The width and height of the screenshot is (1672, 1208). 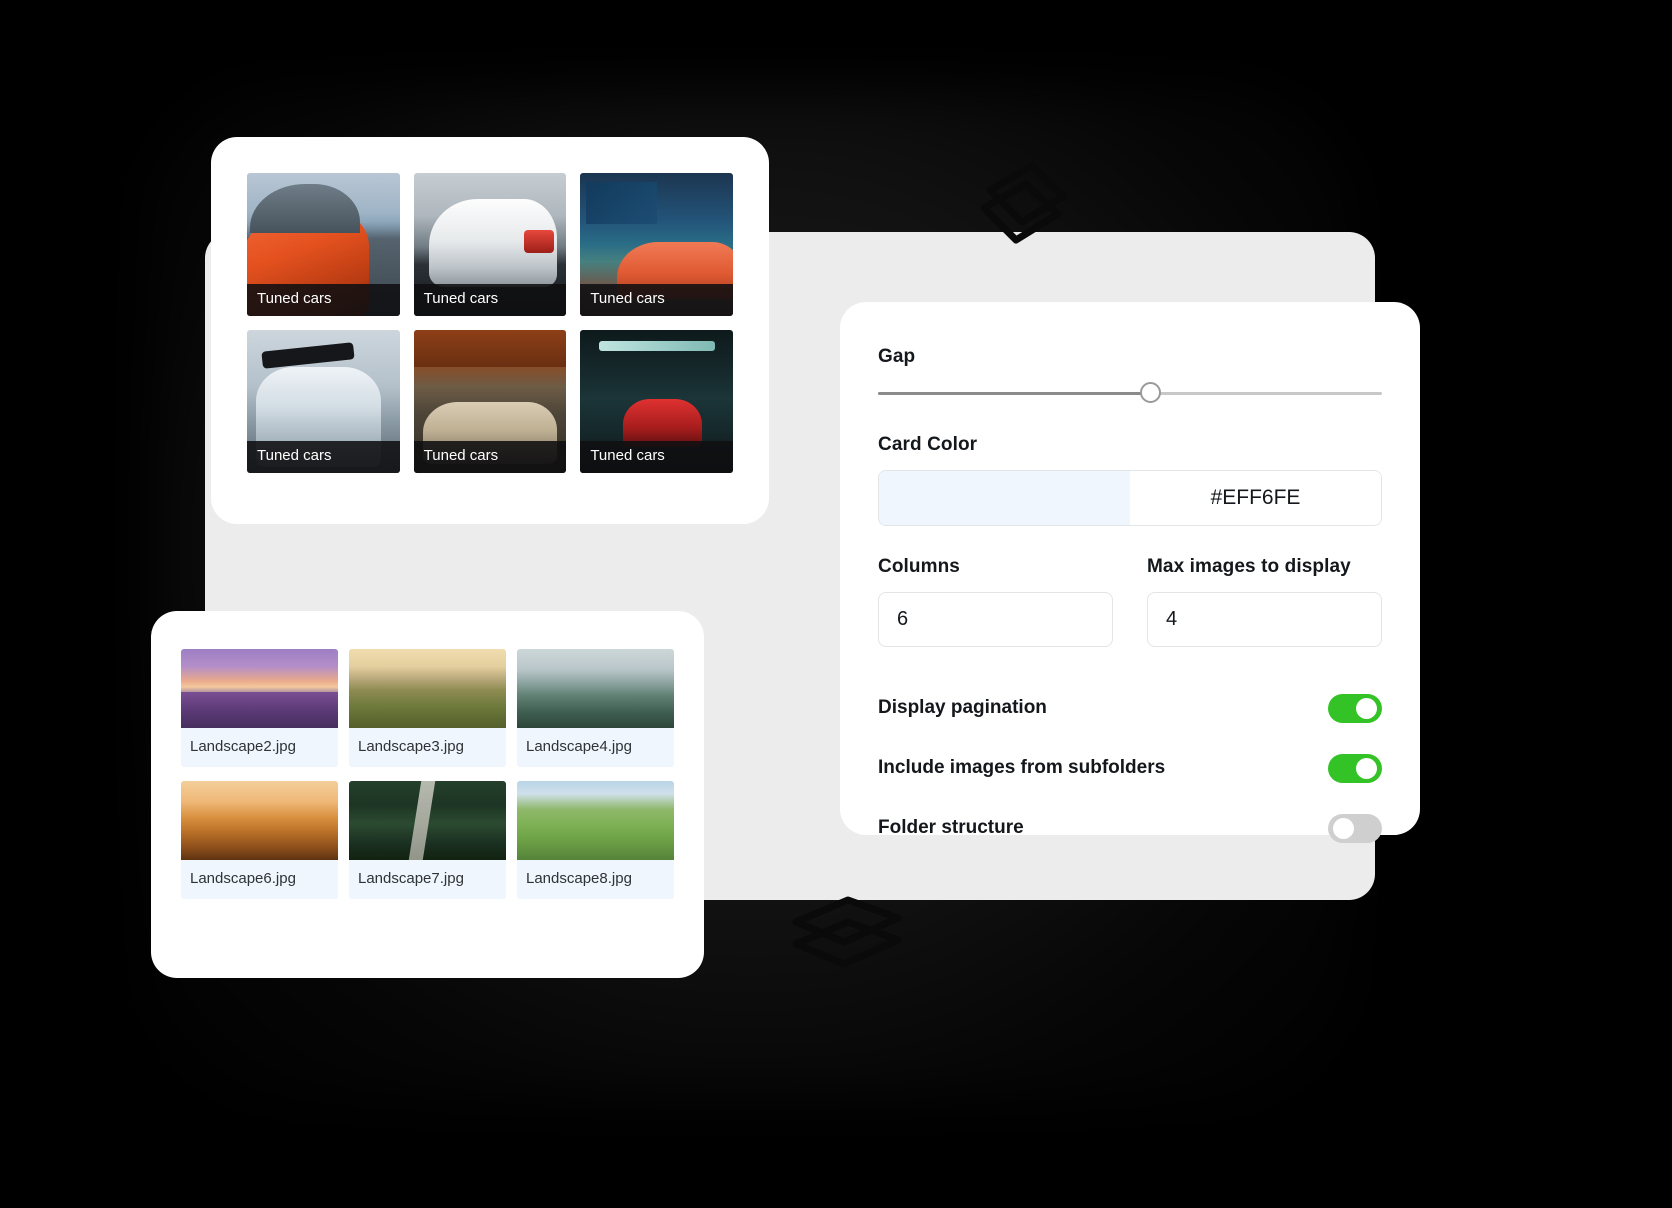 What do you see at coordinates (1264, 619) in the screenshot?
I see `max-images-input: 4` at bounding box center [1264, 619].